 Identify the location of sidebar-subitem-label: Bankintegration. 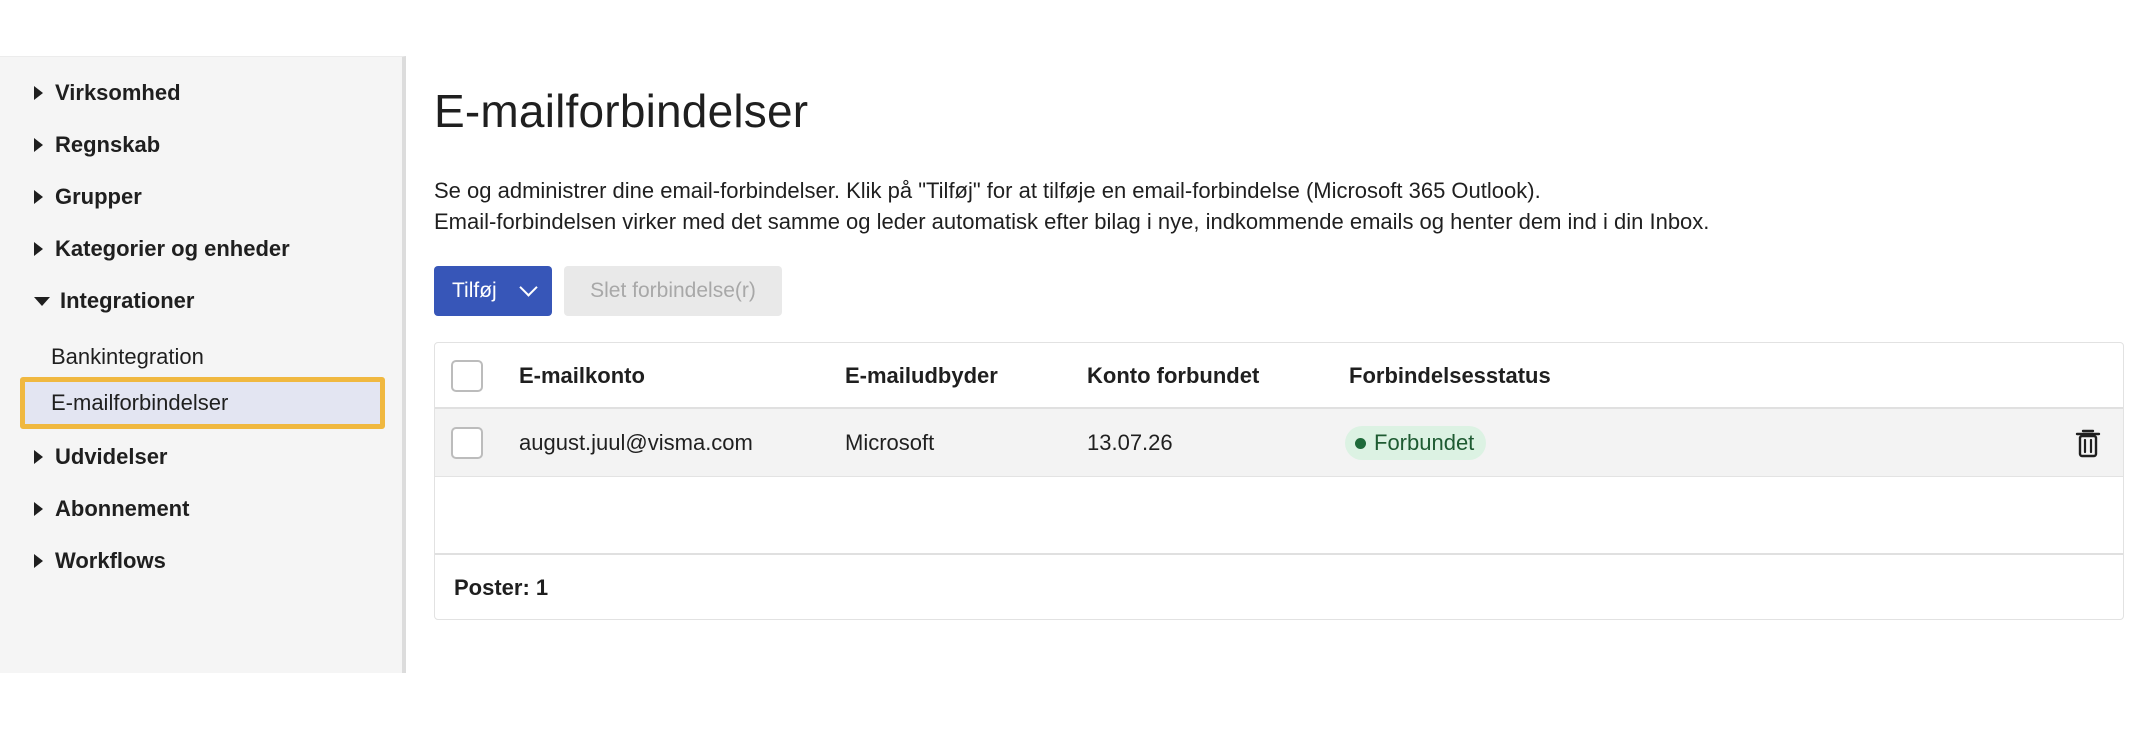
(127, 356).